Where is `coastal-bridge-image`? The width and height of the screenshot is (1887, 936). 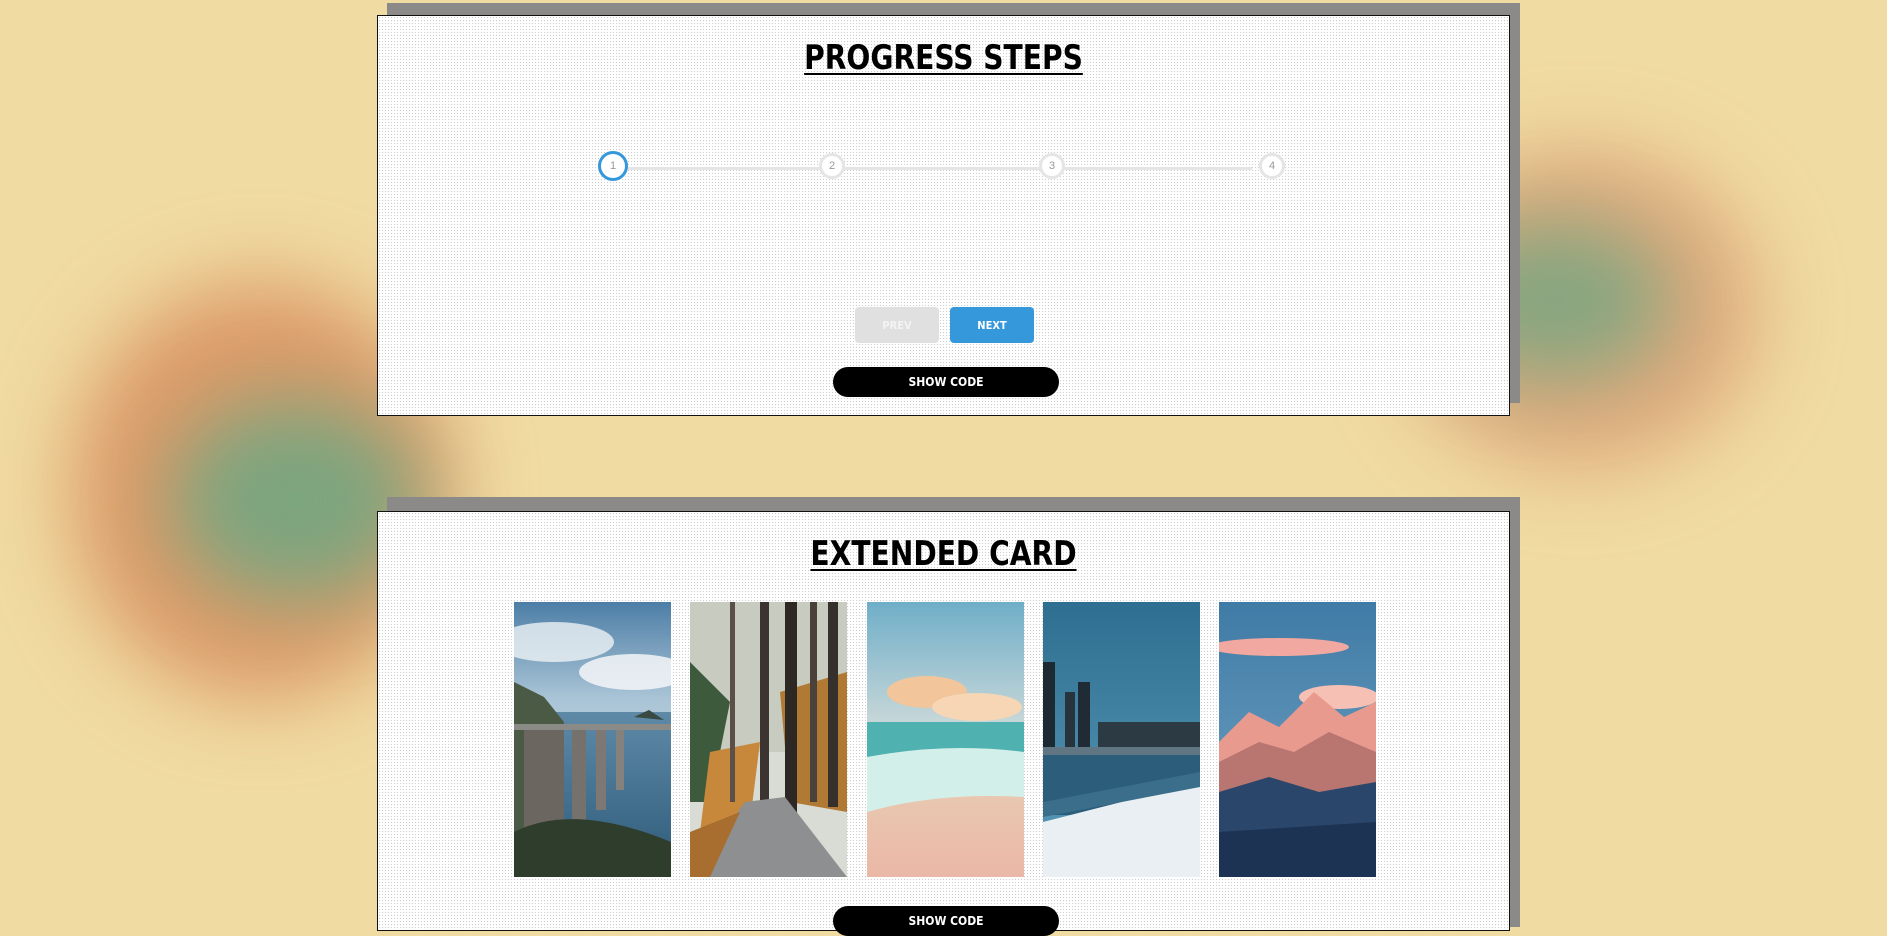
coastal-bridge-image is located at coordinates (592, 739).